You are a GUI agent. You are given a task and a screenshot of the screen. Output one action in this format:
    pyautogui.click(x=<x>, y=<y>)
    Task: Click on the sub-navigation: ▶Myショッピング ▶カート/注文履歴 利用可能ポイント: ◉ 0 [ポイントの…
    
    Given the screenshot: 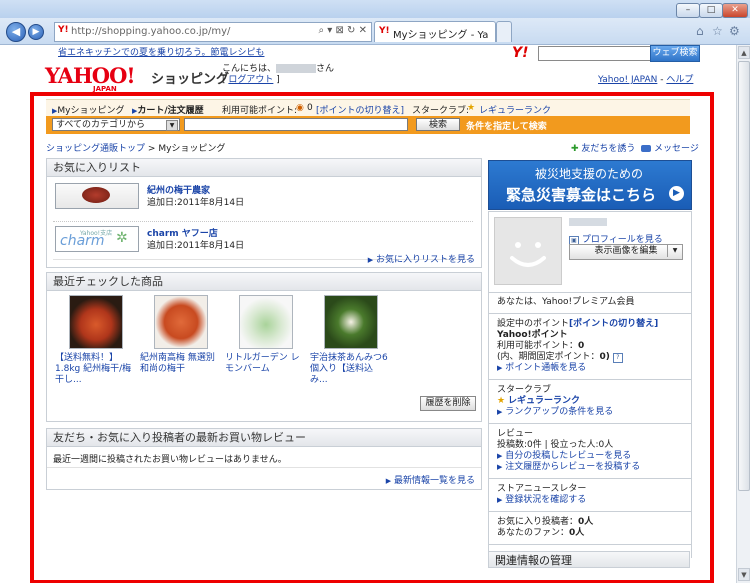 What is the action you would take?
    pyautogui.click(x=368, y=108)
    